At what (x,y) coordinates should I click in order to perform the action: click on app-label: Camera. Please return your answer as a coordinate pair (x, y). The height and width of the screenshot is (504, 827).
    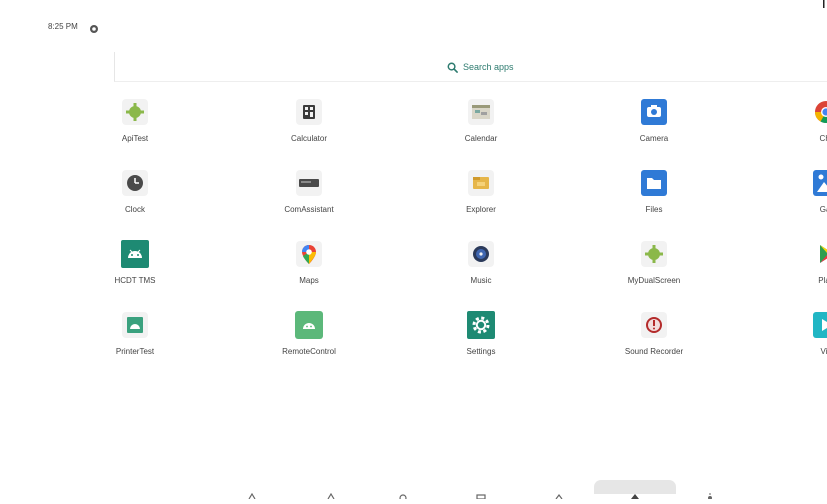
    Looking at the image, I should click on (654, 138).